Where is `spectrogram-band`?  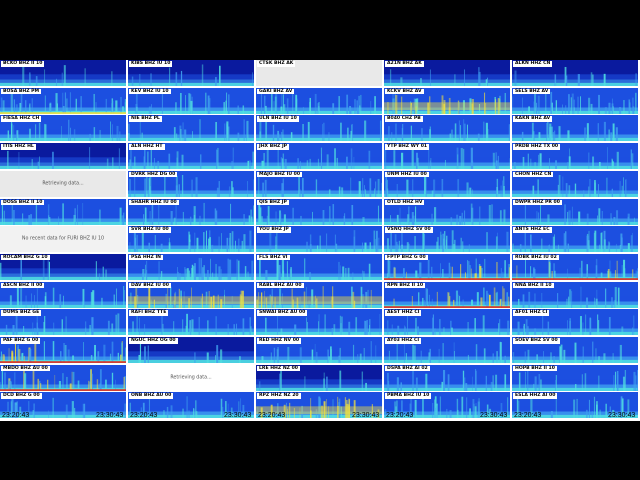 spectrogram-band is located at coordinates (575, 334).